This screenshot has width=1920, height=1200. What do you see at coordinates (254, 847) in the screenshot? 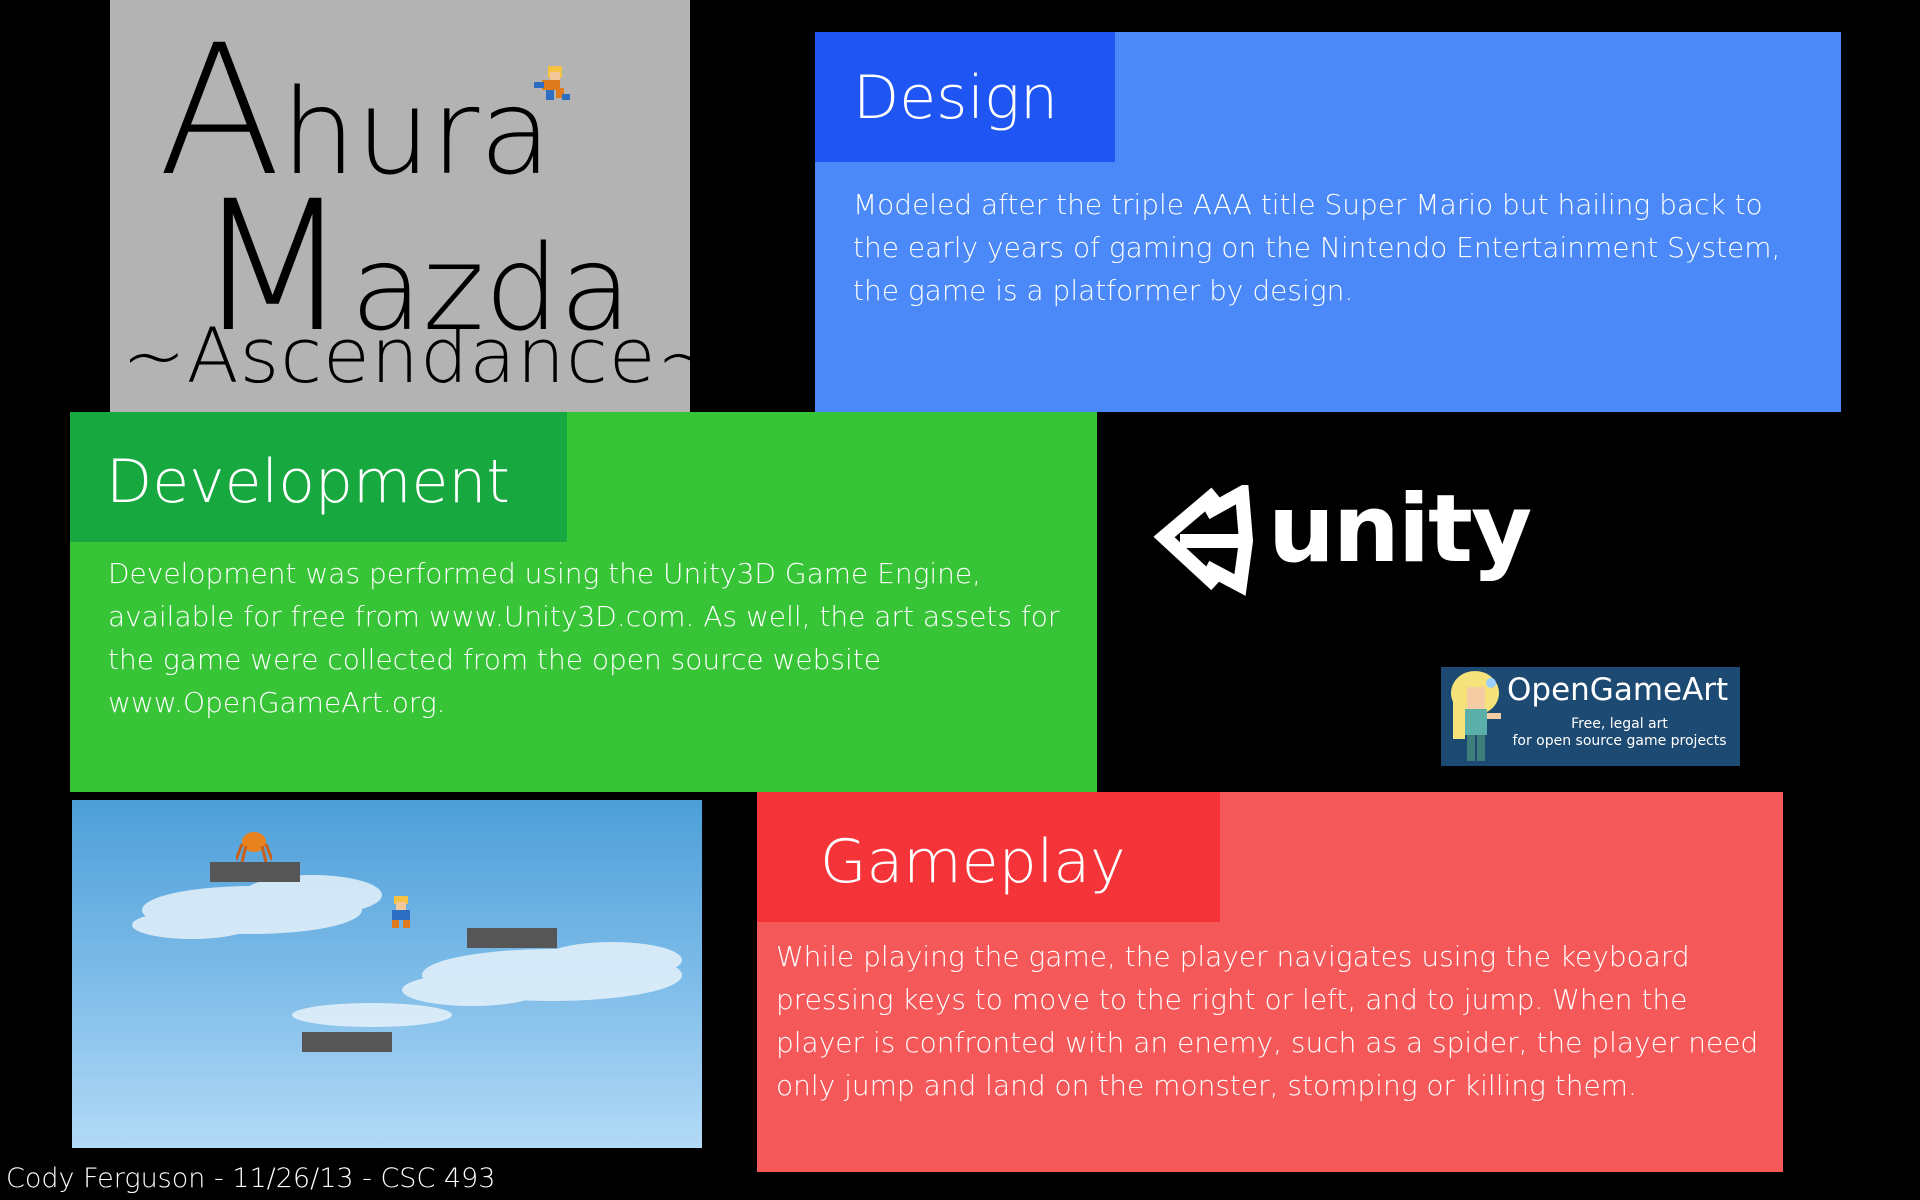
I see `spider-enemy-icon` at bounding box center [254, 847].